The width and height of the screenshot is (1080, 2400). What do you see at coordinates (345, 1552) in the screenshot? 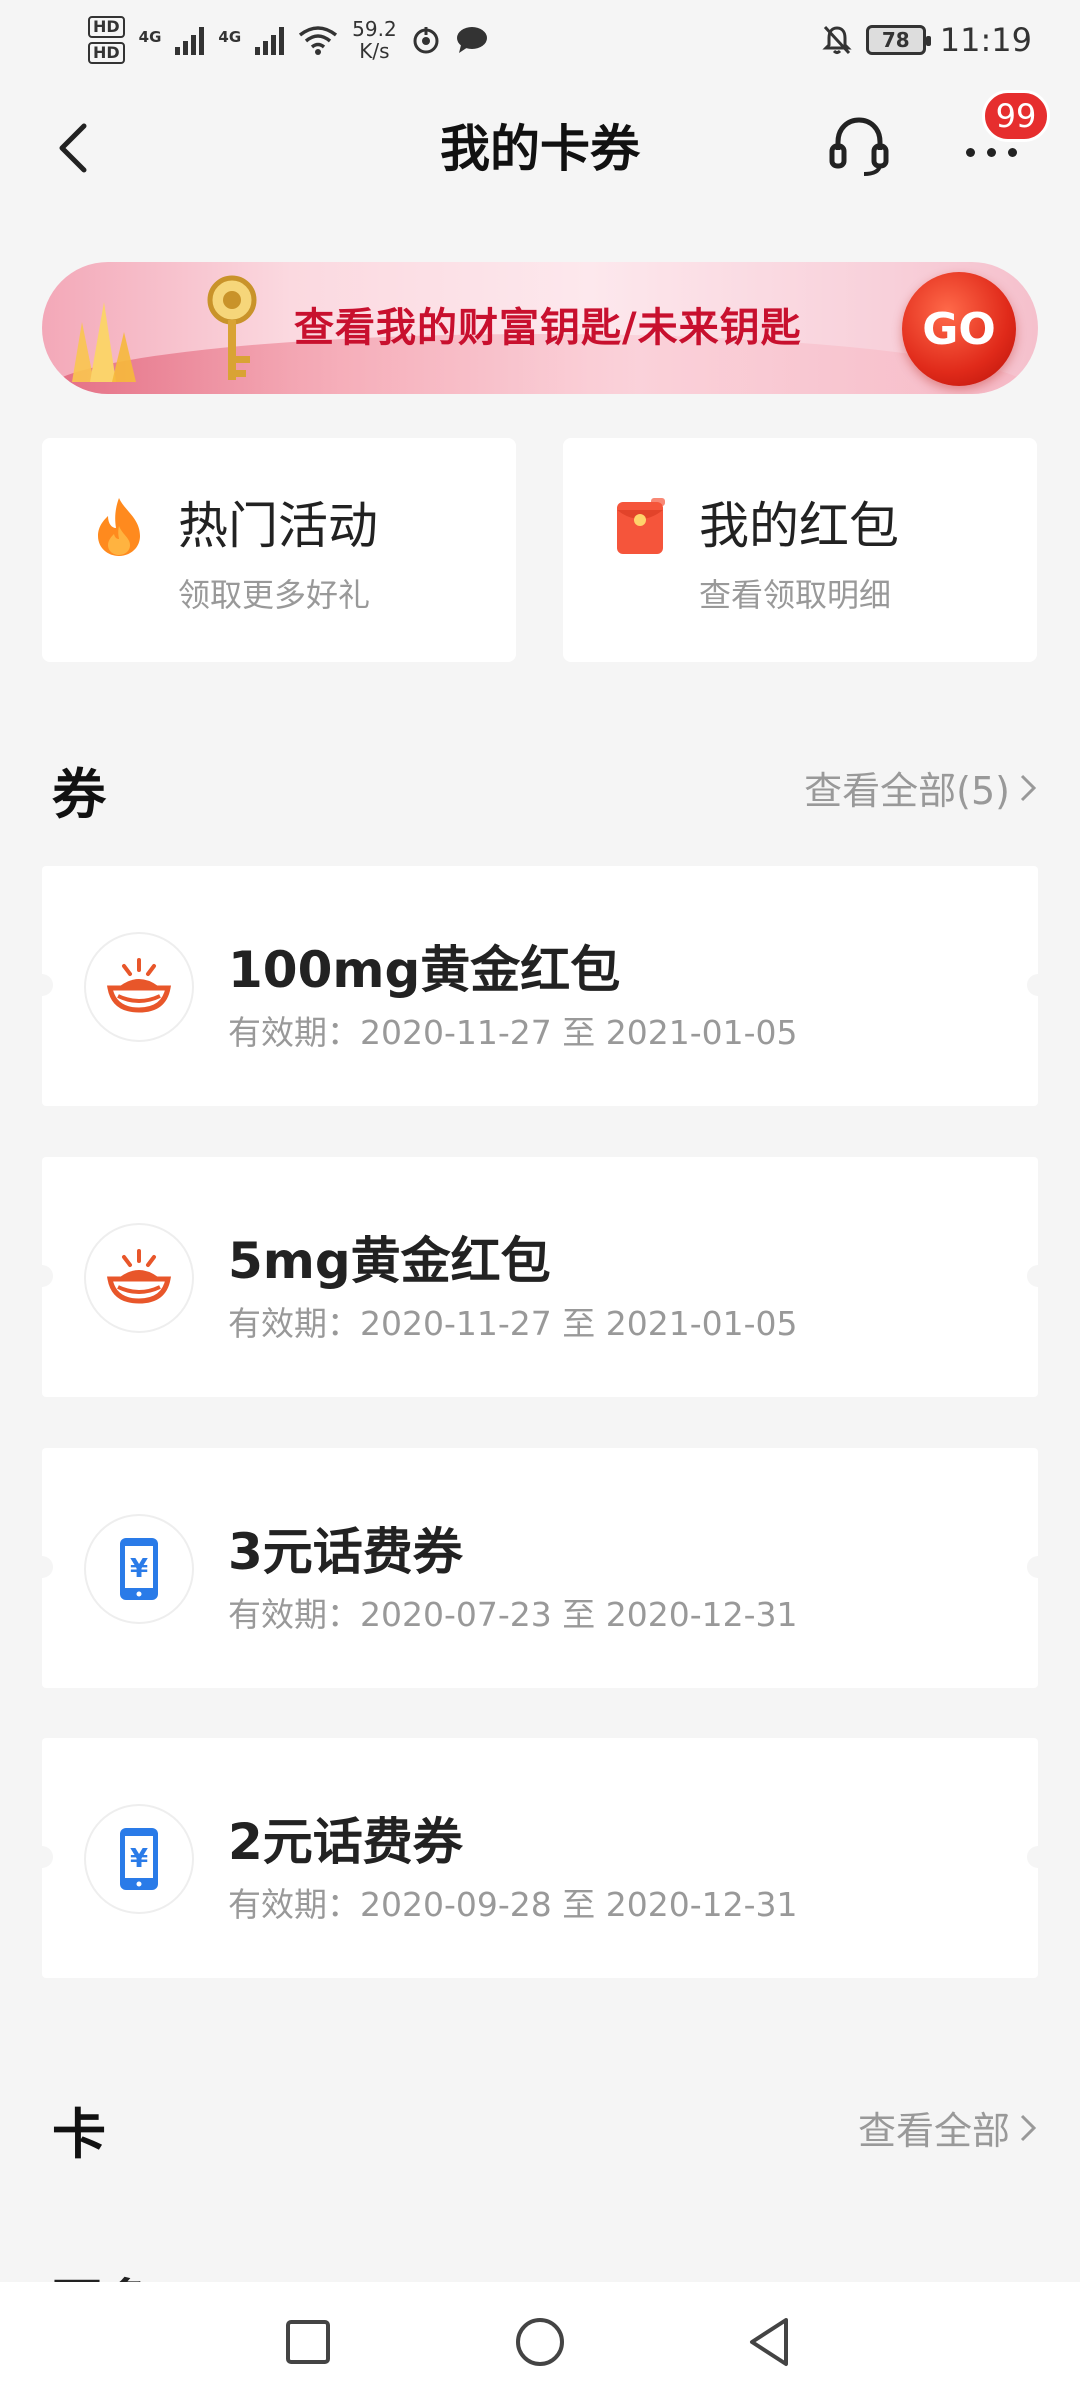
I see `coupon-title: 3元话费券` at bounding box center [345, 1552].